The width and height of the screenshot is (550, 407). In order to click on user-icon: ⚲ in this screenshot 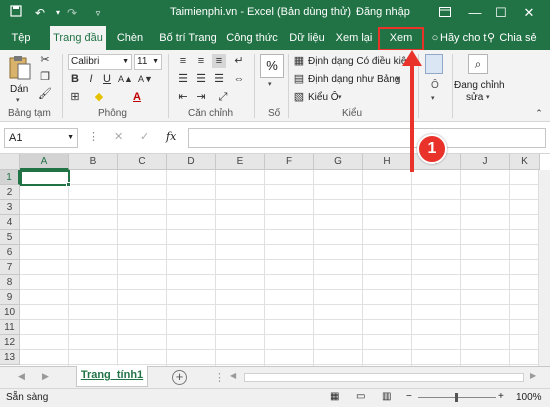, I will do `click(491, 38)`.